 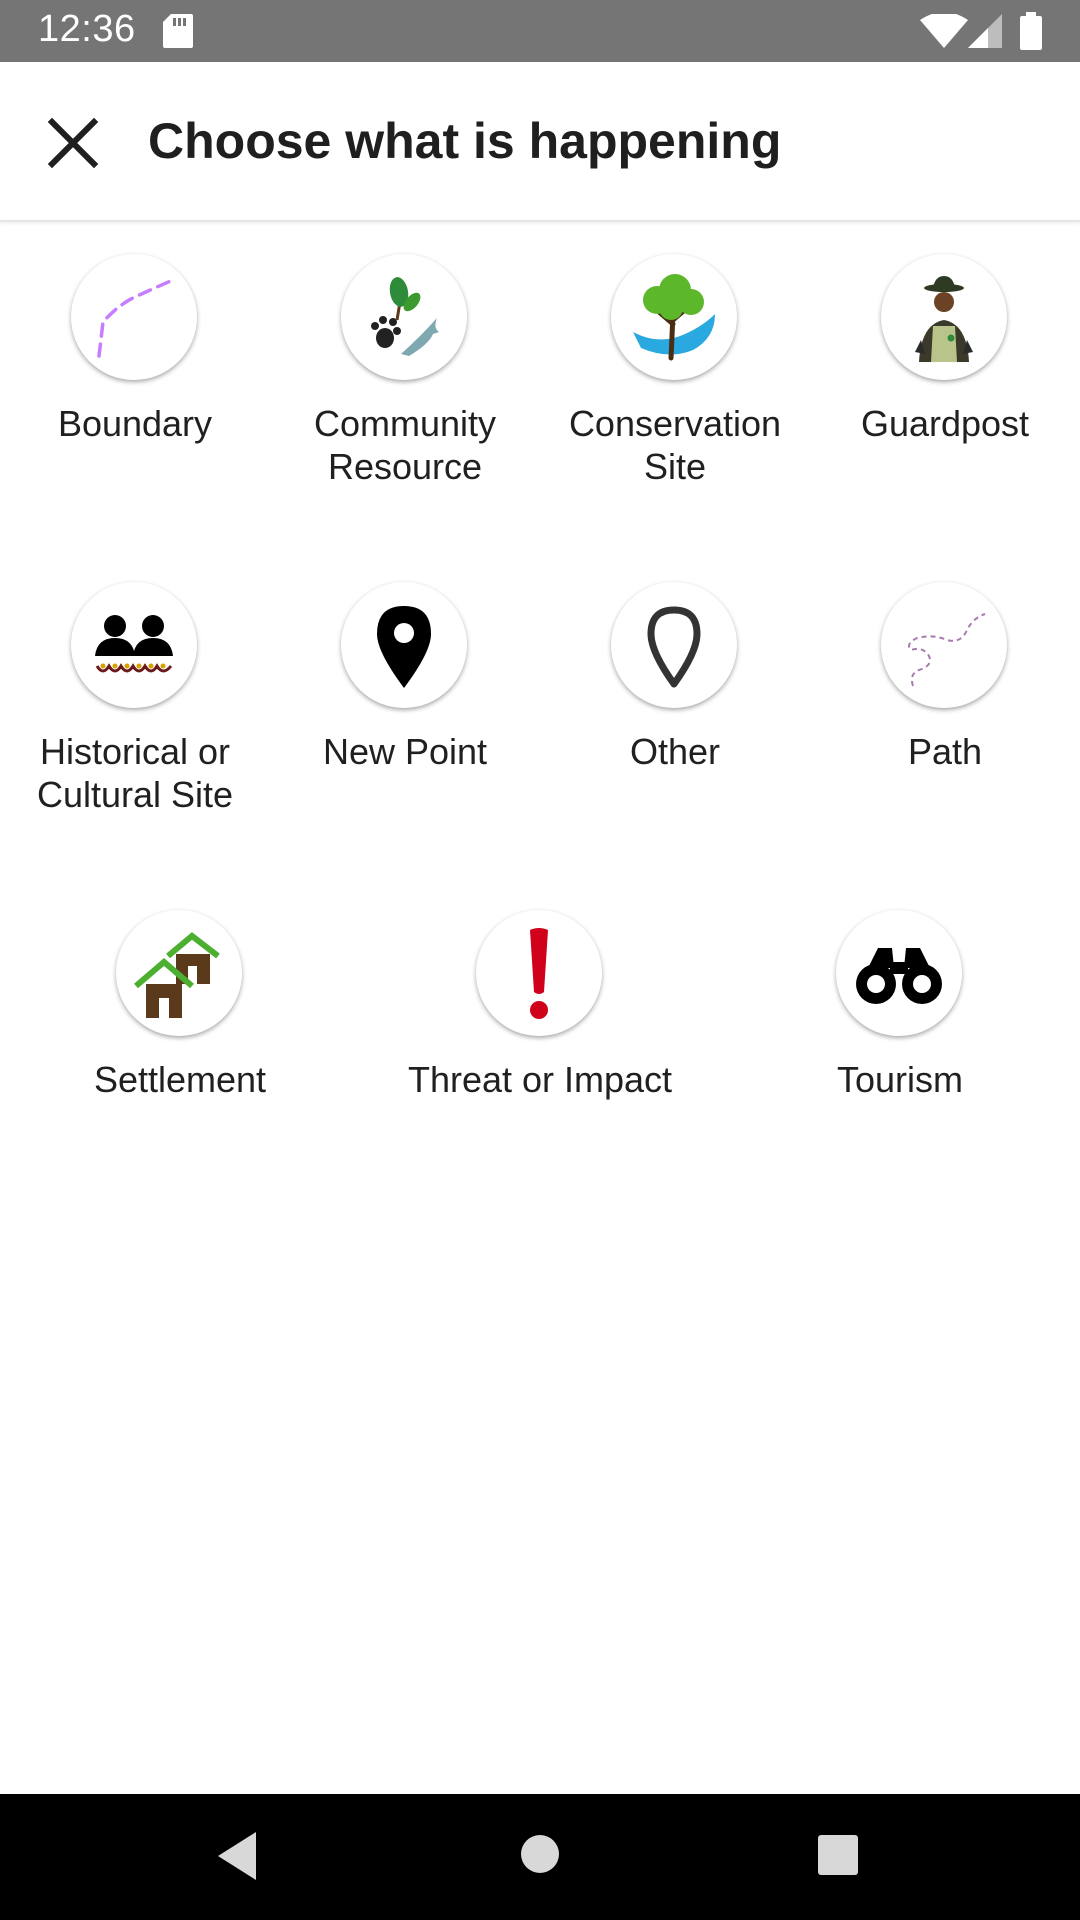 I want to click on category-label: Historical or Cultural Site, so click(x=135, y=773).